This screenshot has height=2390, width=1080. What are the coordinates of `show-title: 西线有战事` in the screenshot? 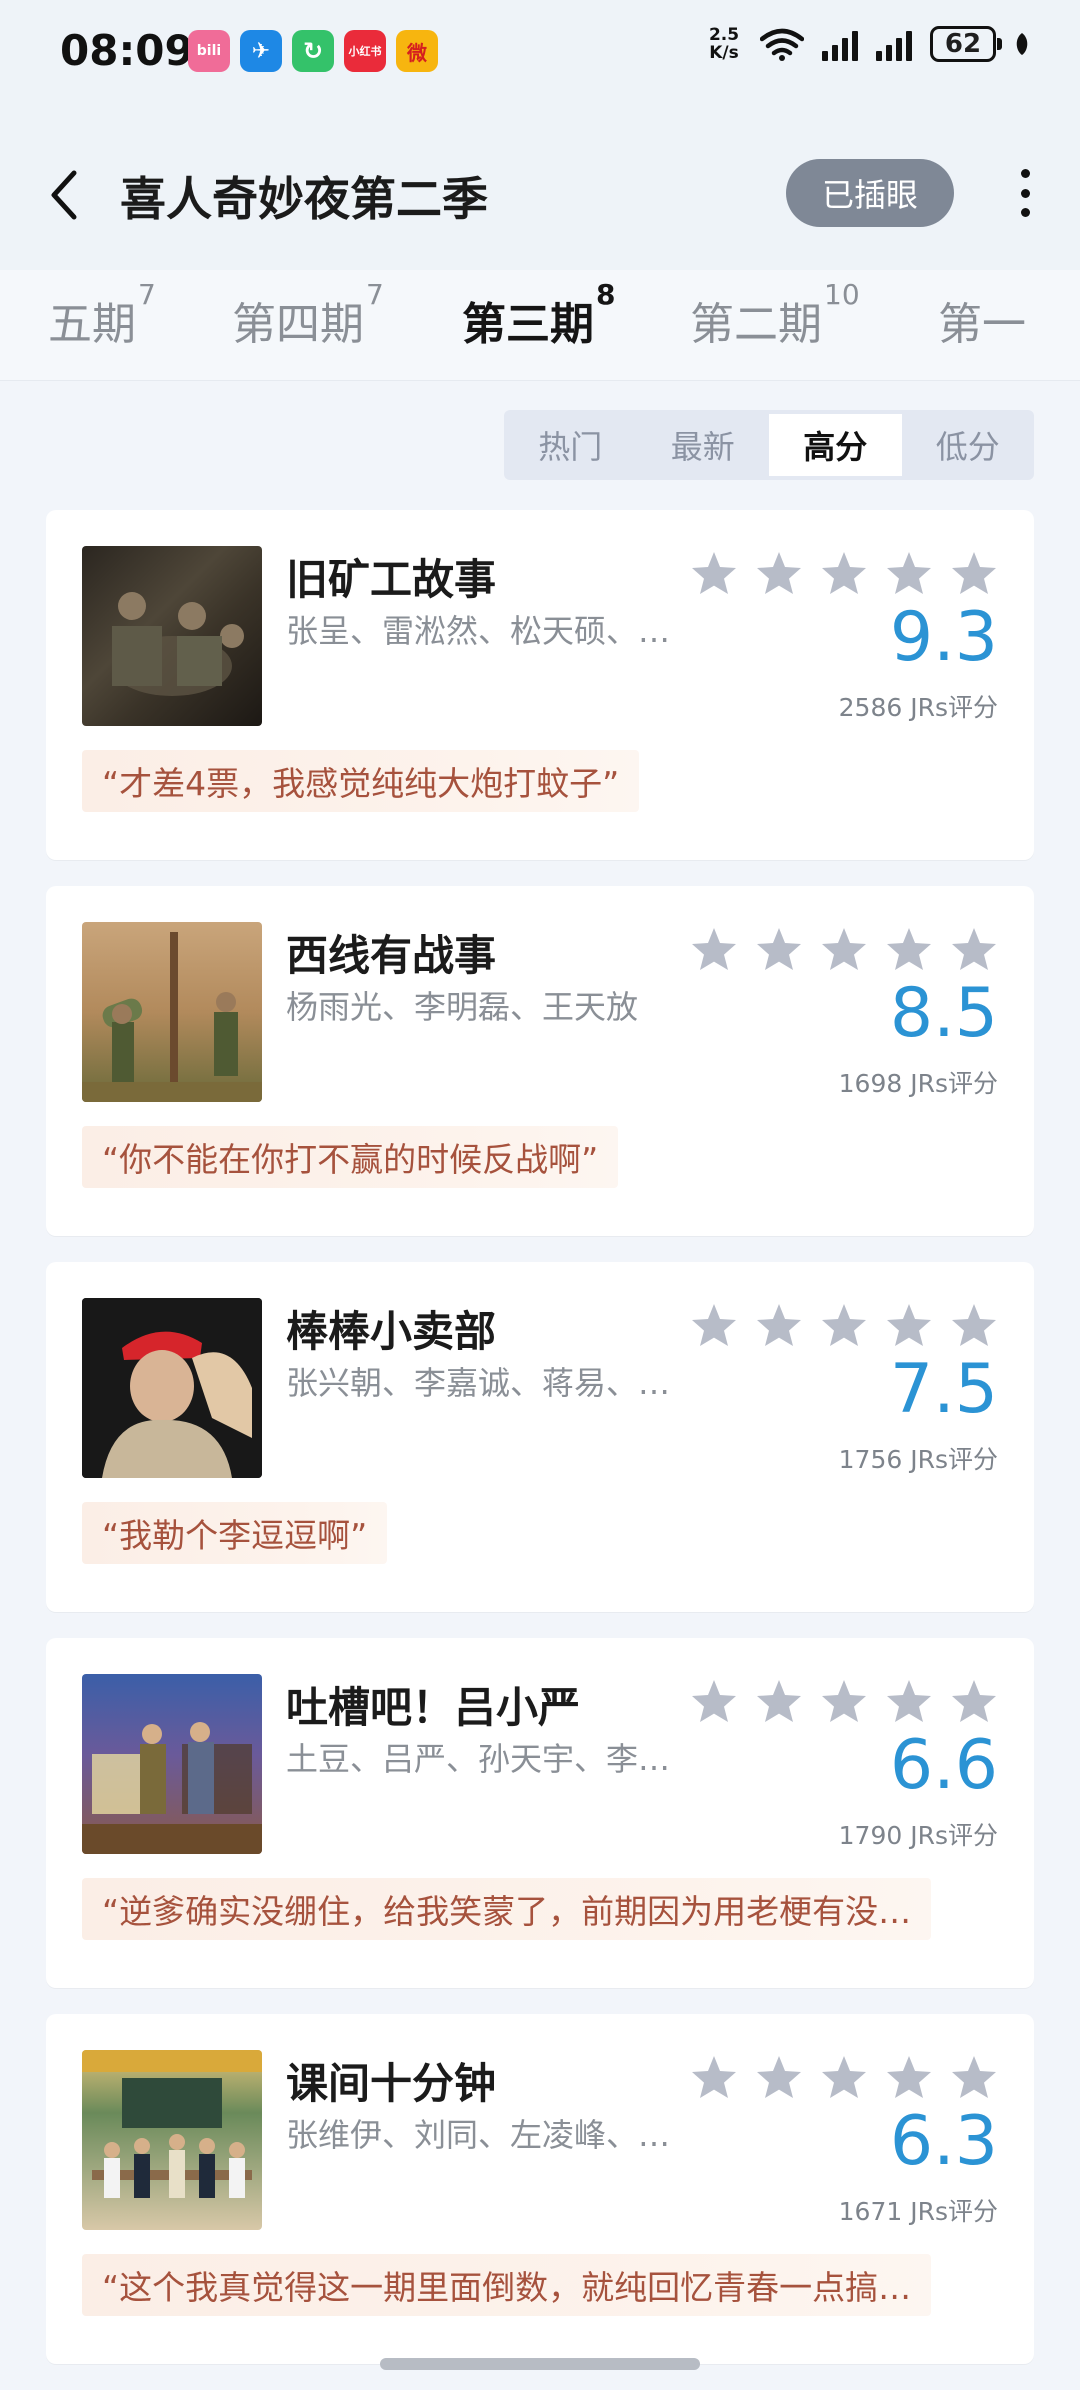 It's located at (391, 955).